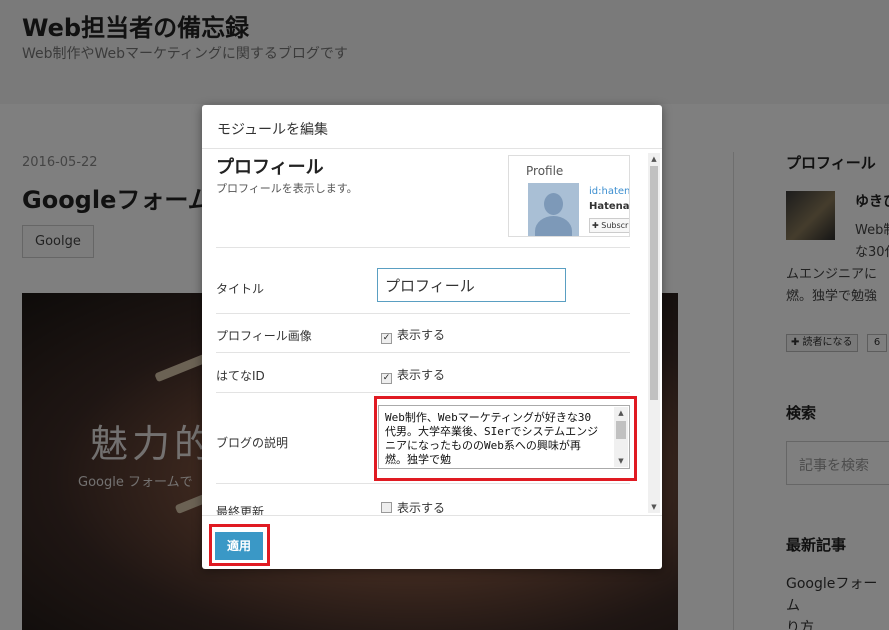 This screenshot has width=889, height=630. I want to click on scroll-down-icon: ▼, so click(654, 507).